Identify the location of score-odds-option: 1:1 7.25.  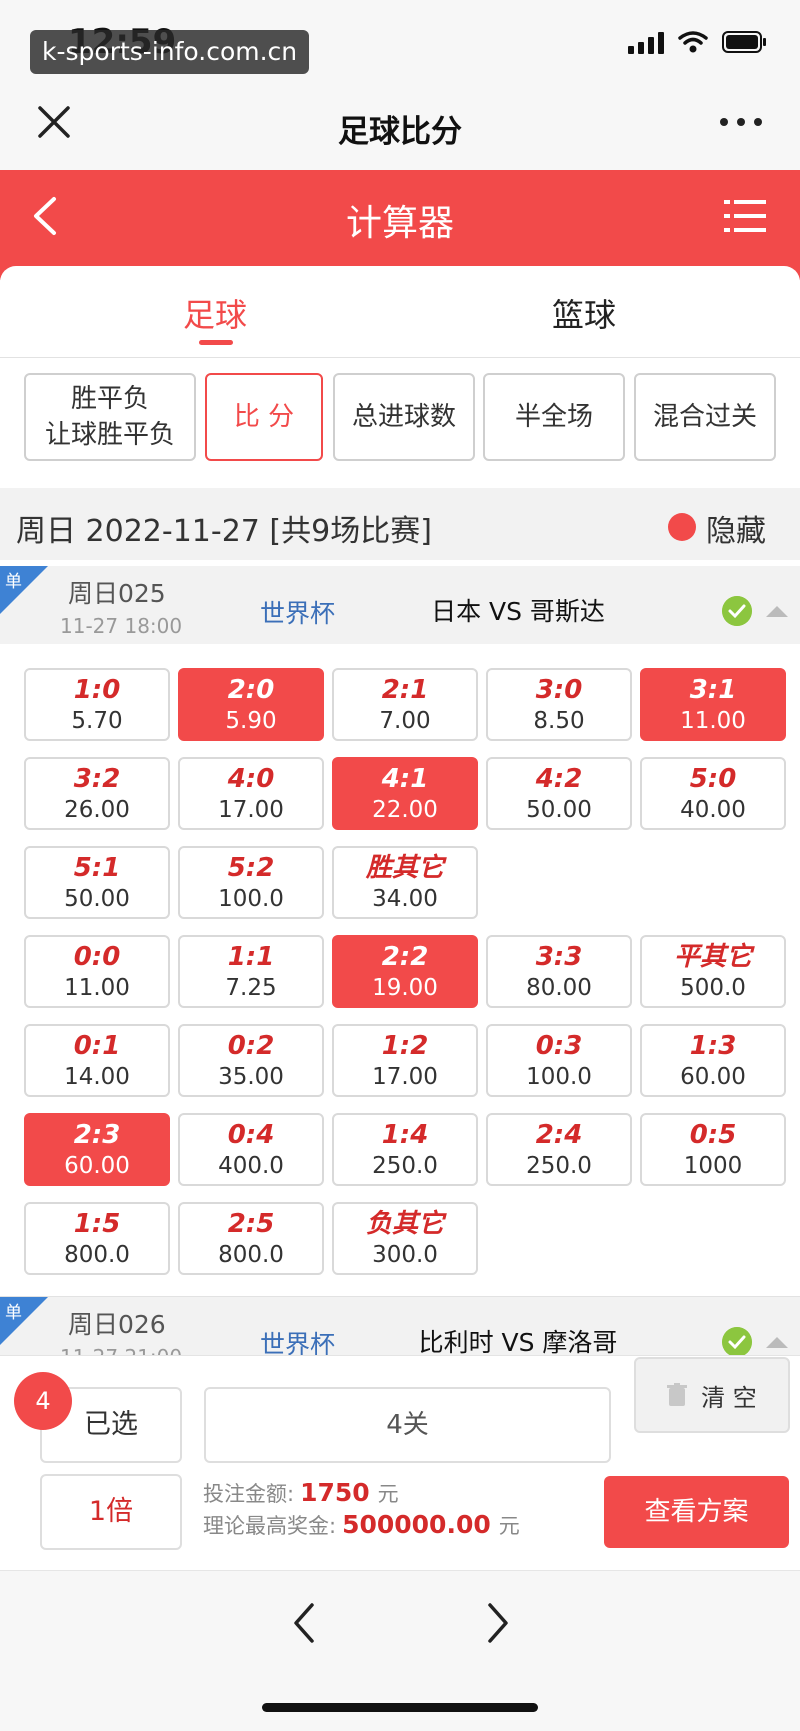
(251, 971).